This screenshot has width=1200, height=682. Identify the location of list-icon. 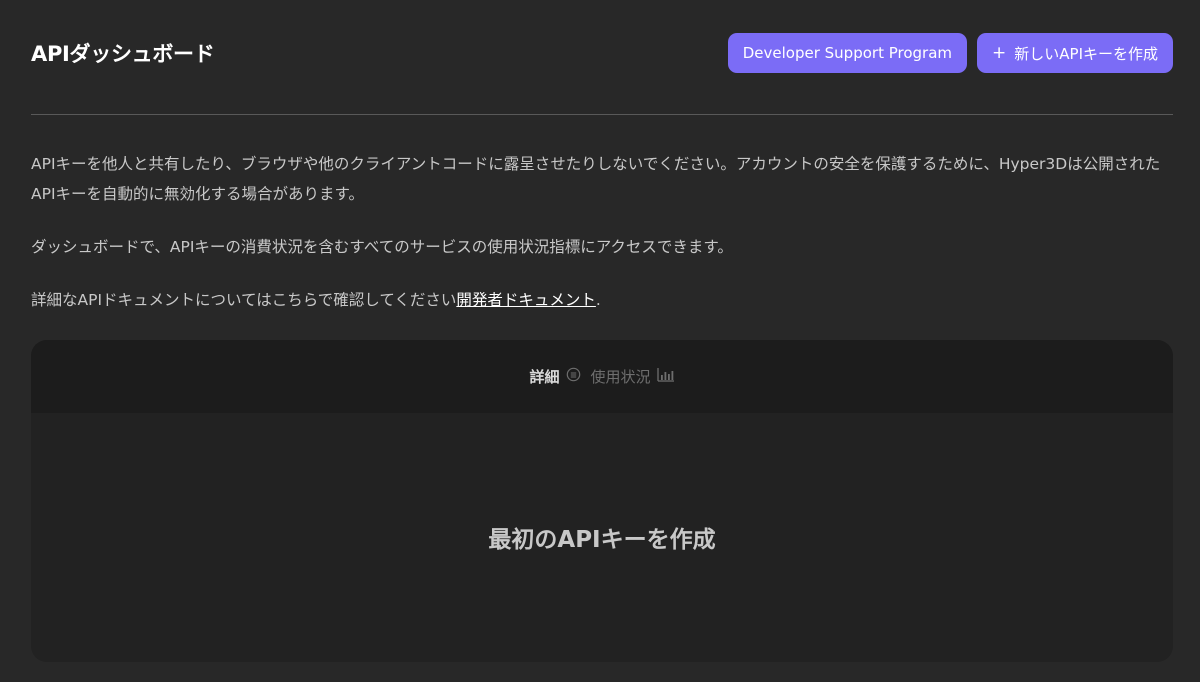
(573, 376).